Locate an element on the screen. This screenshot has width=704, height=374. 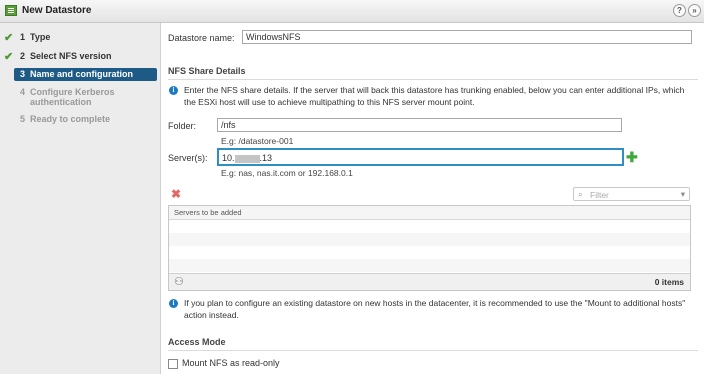
step-select-nfs-version: ✔ 2 Select NFS version is located at coordinates (79, 56).